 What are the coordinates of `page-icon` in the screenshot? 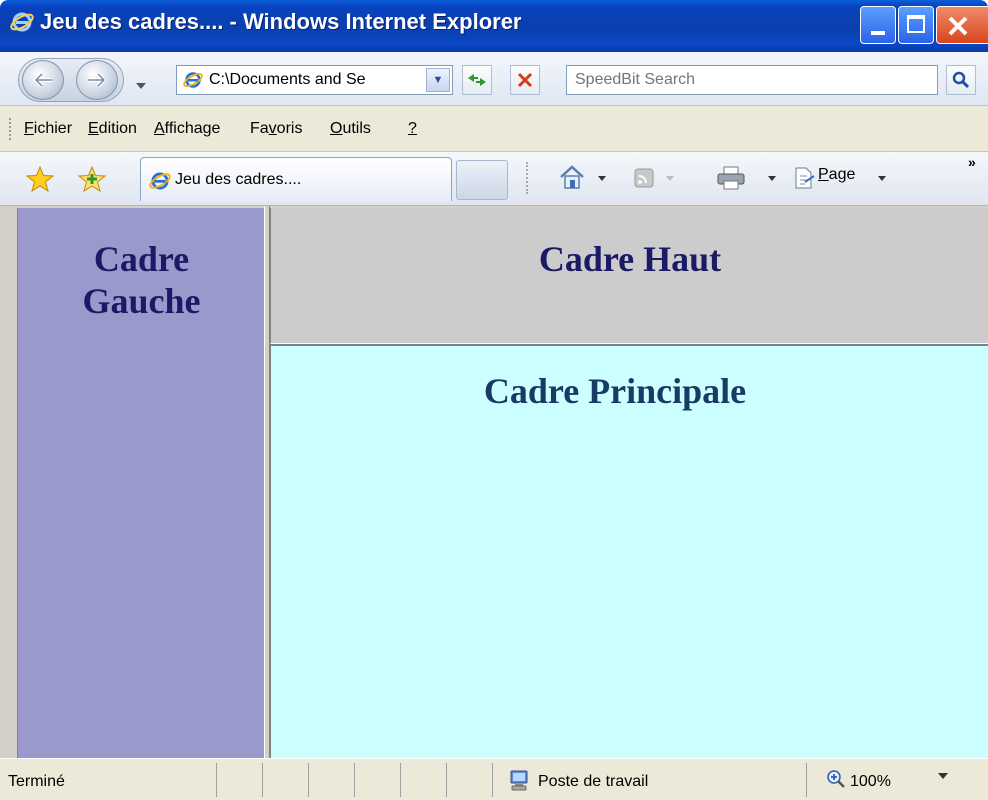 It's located at (805, 178).